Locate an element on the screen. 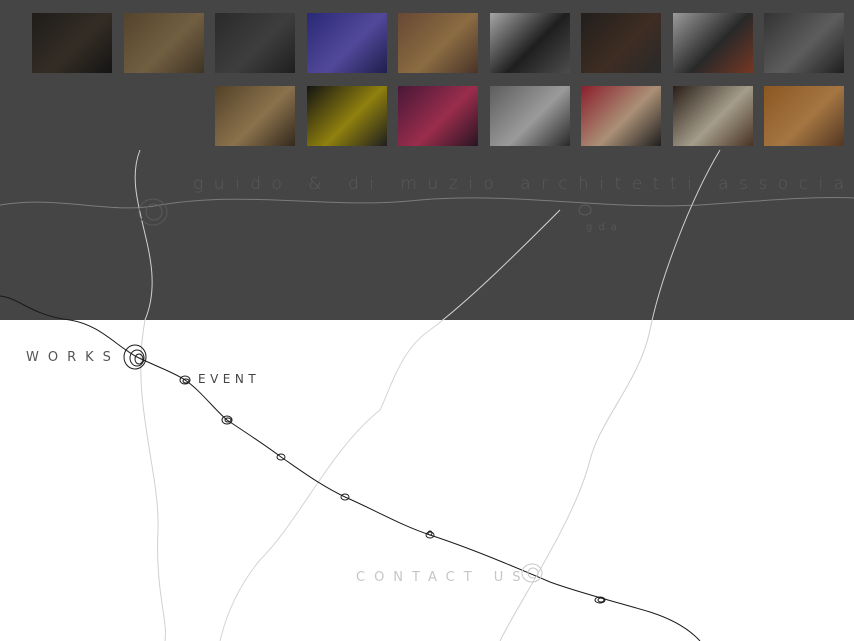 The width and height of the screenshot is (854, 641). thumb-yellow-wall is located at coordinates (438, 43).